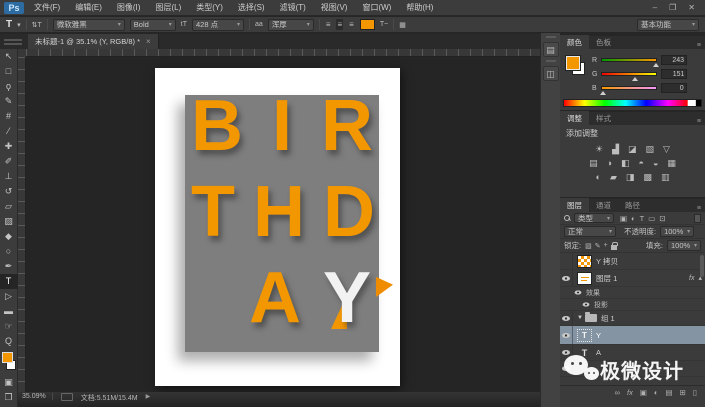 Image resolution: width=705 pixels, height=407 pixels. I want to click on eraser-tool: ▱, so click(9, 206).